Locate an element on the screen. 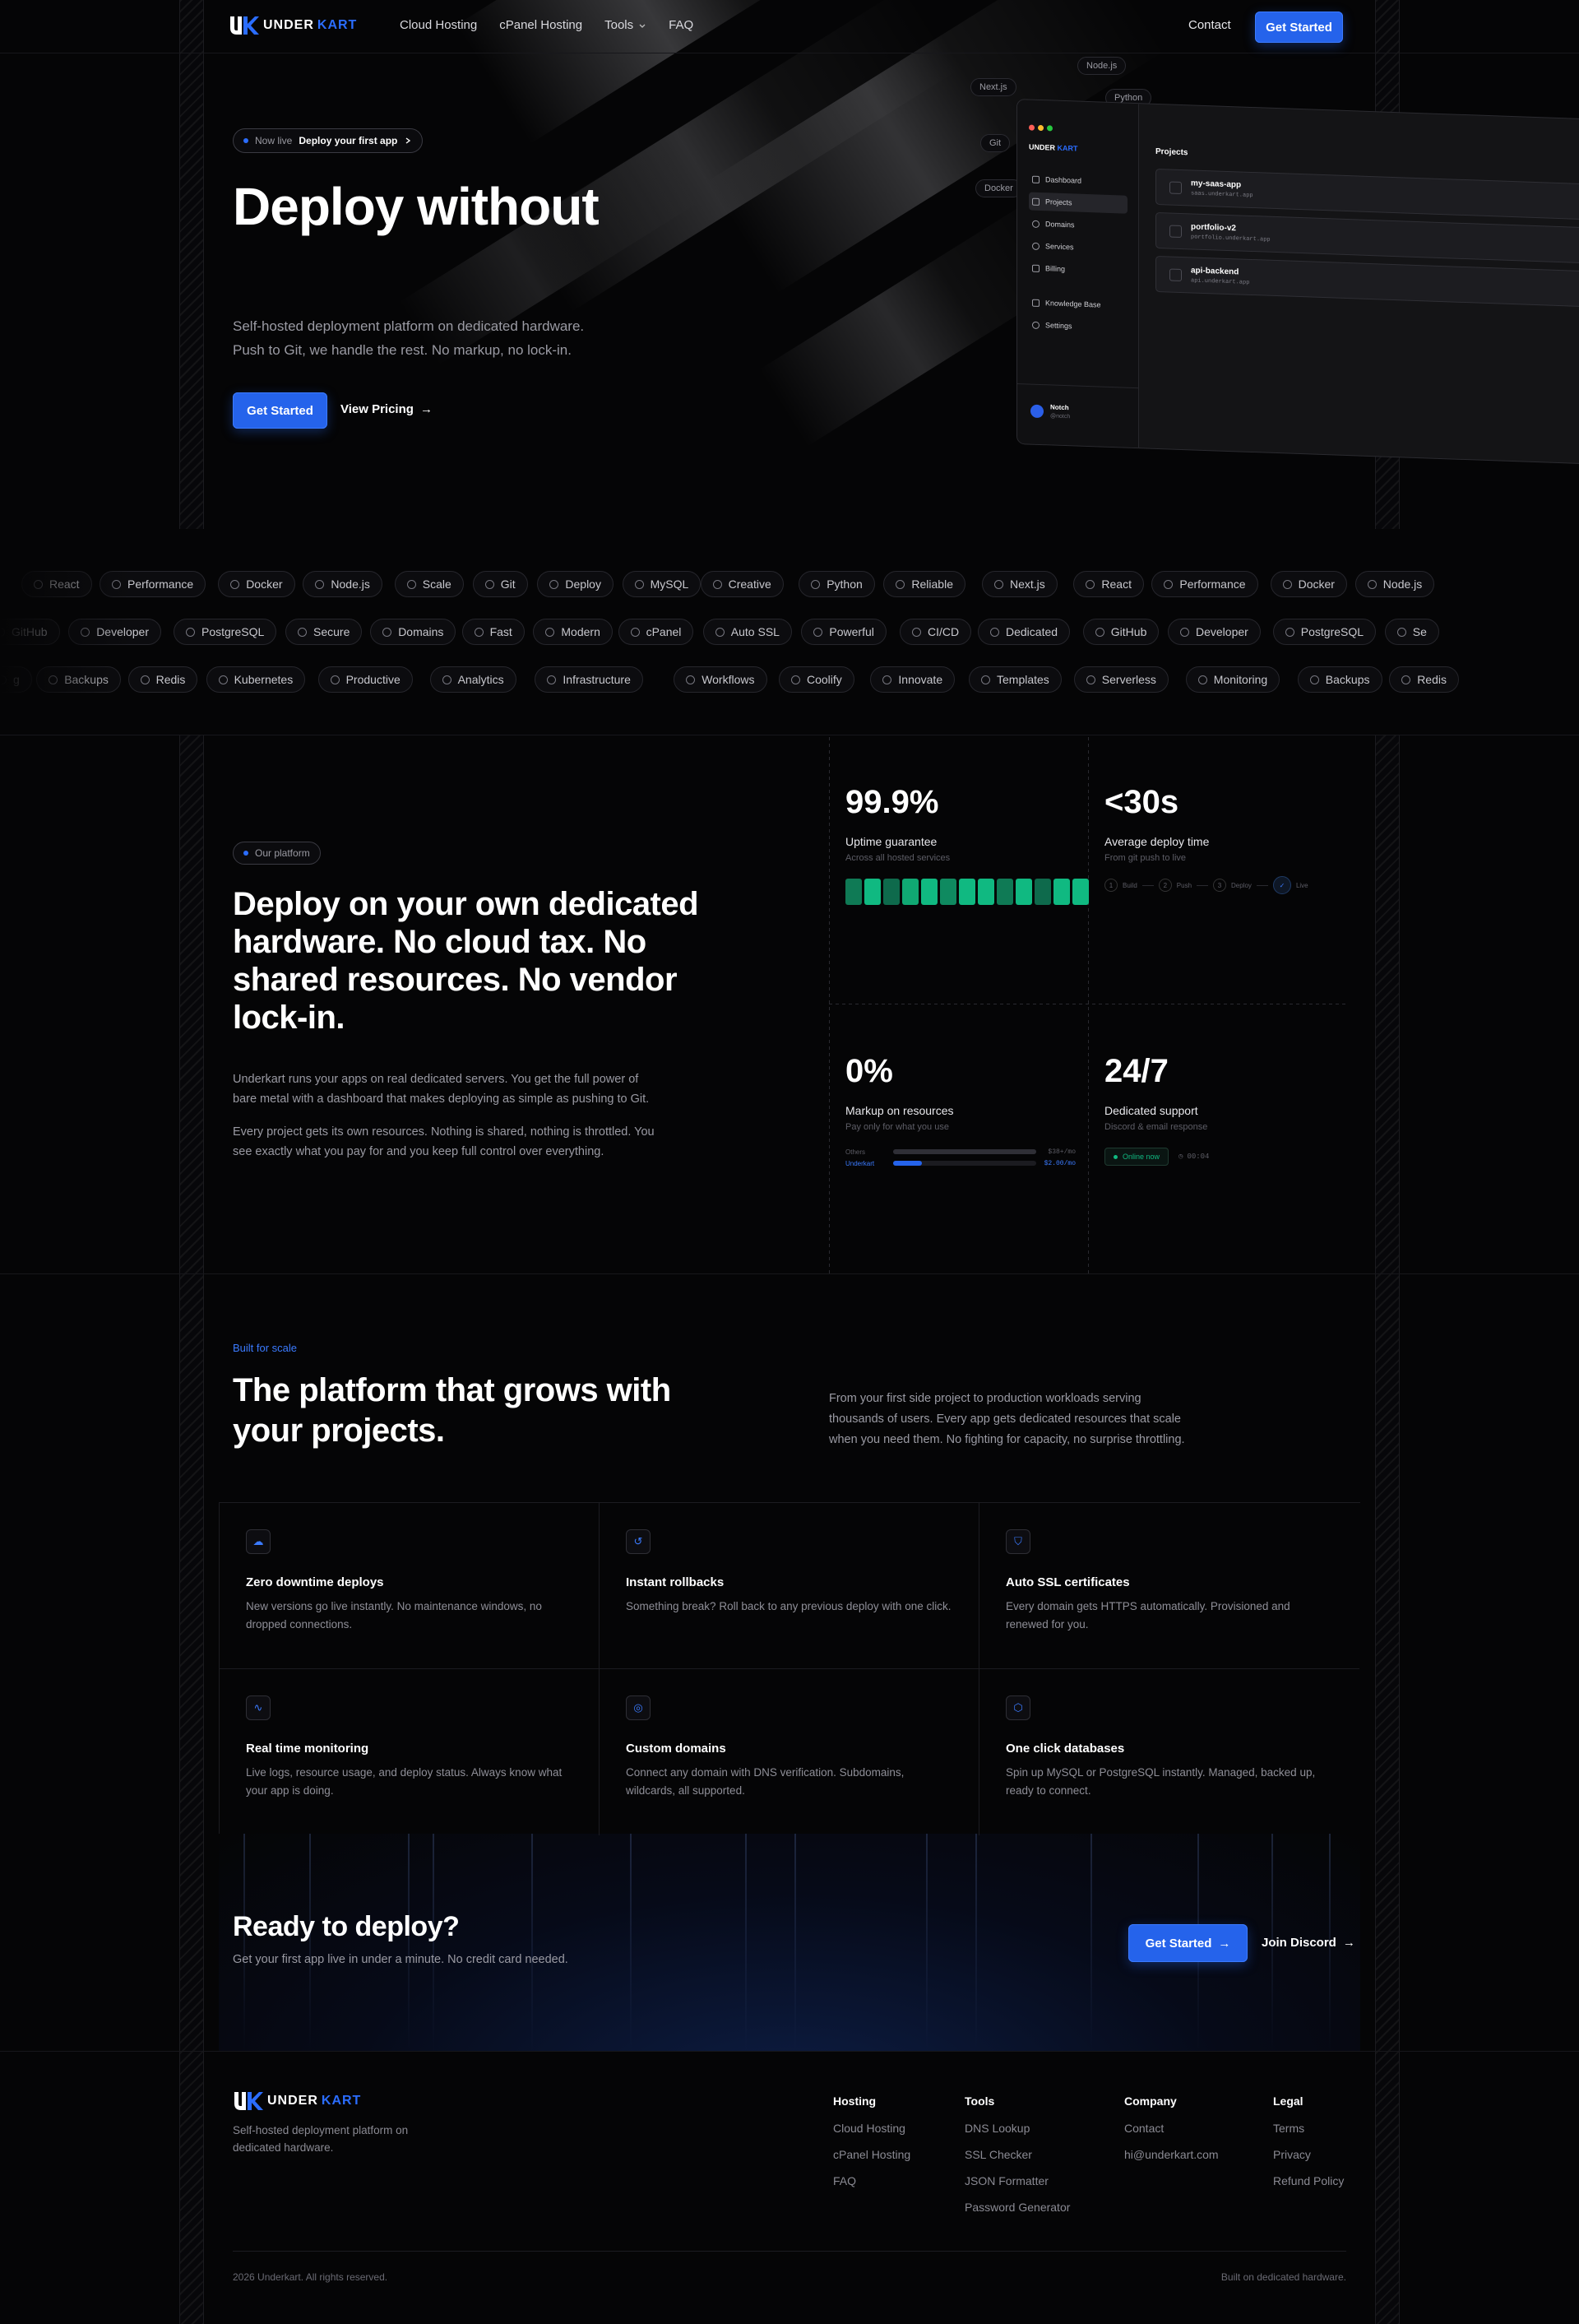 This screenshot has height=2324, width=1579. chip-label: Innovate is located at coordinates (920, 680).